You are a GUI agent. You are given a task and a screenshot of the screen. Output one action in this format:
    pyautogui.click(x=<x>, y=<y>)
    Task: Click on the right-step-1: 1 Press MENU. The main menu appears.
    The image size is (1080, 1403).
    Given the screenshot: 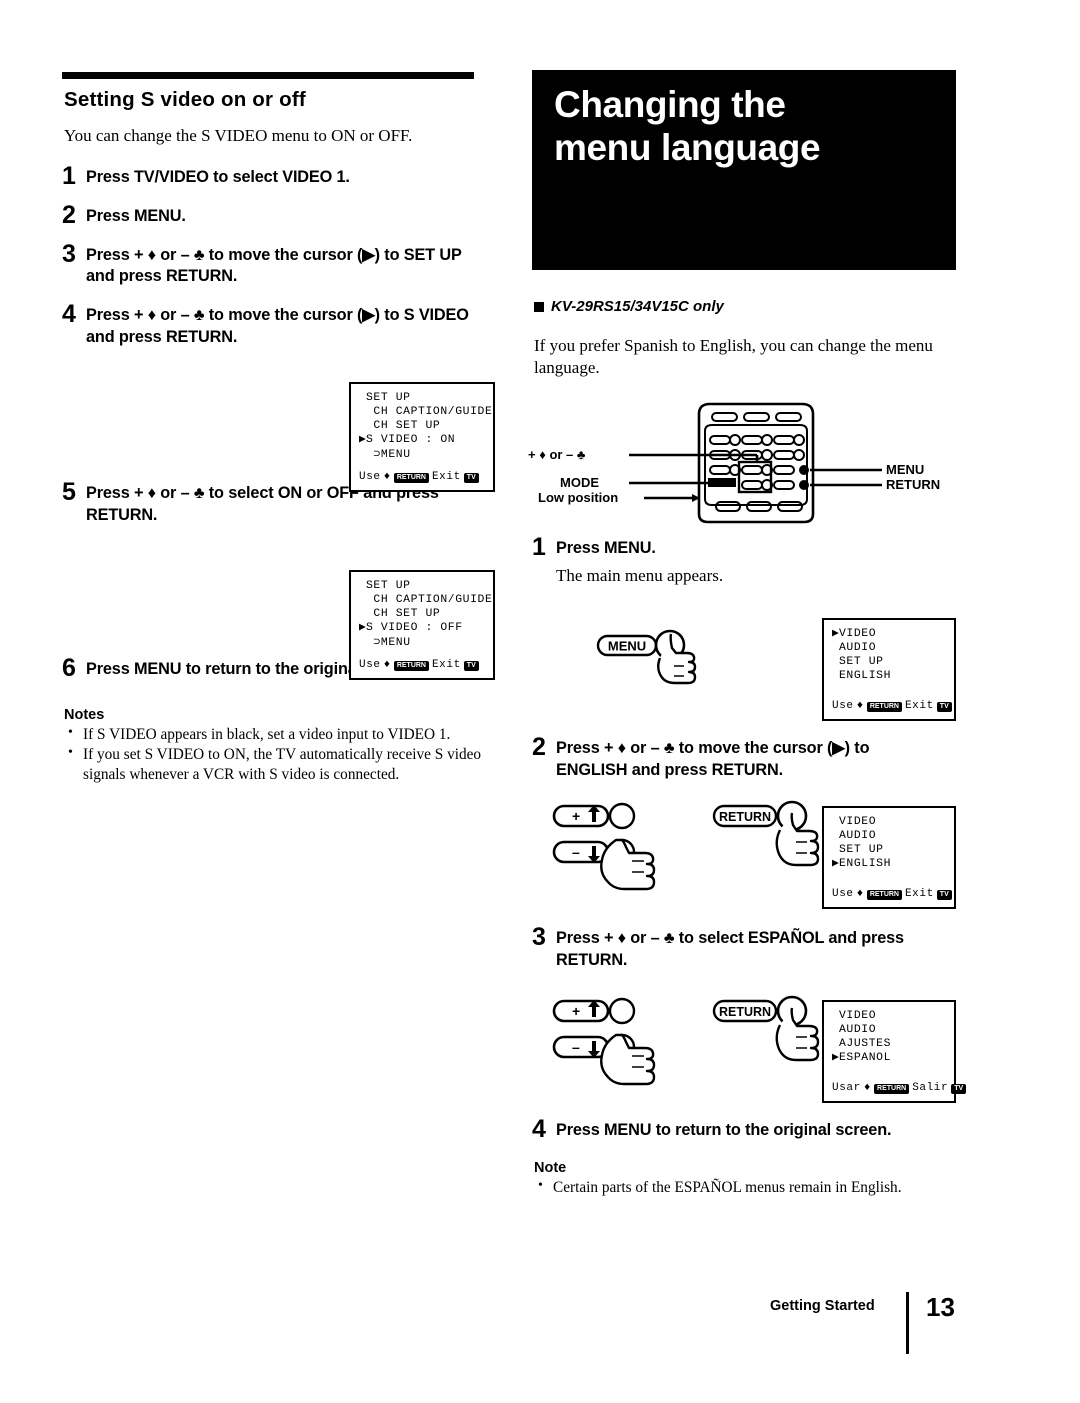 What is the action you would take?
    pyautogui.click(x=732, y=559)
    